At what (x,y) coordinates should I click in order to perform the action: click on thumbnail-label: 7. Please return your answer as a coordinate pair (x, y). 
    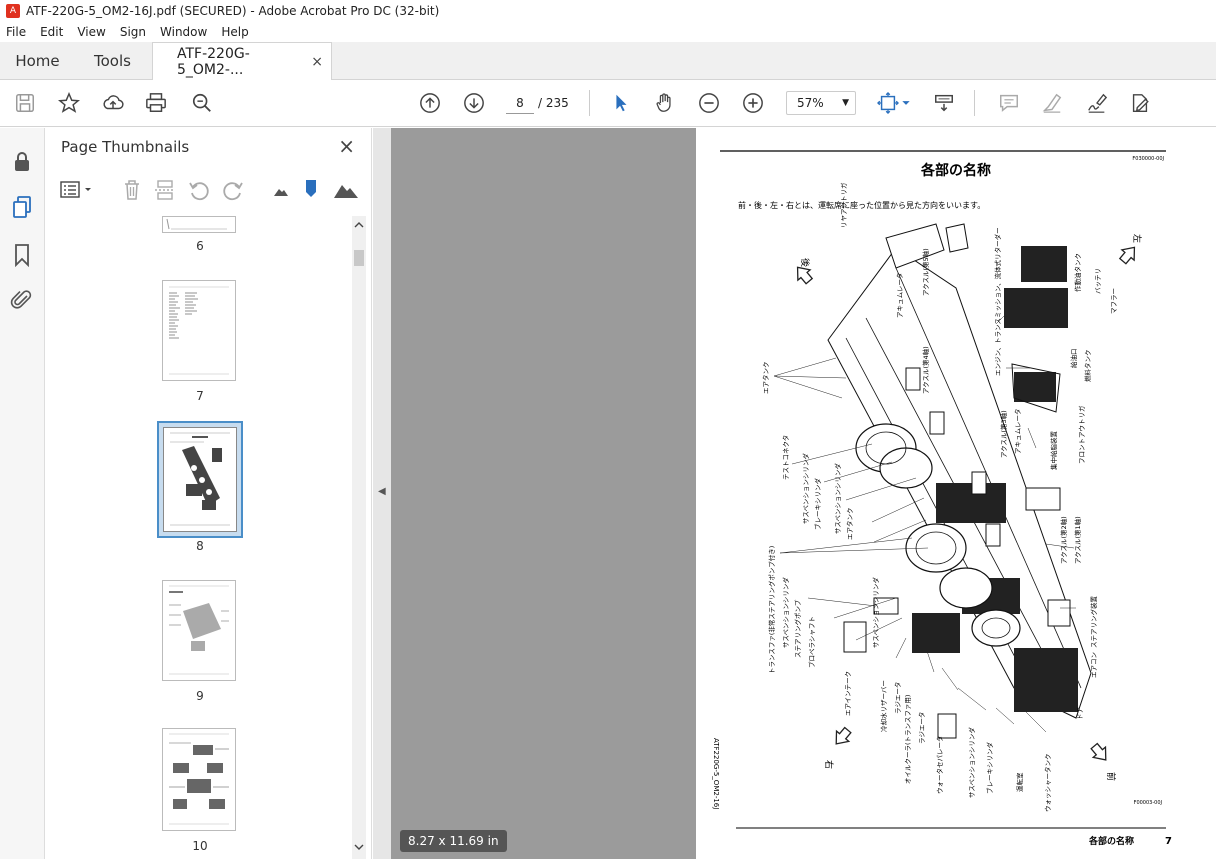
    Looking at the image, I should click on (200, 396).